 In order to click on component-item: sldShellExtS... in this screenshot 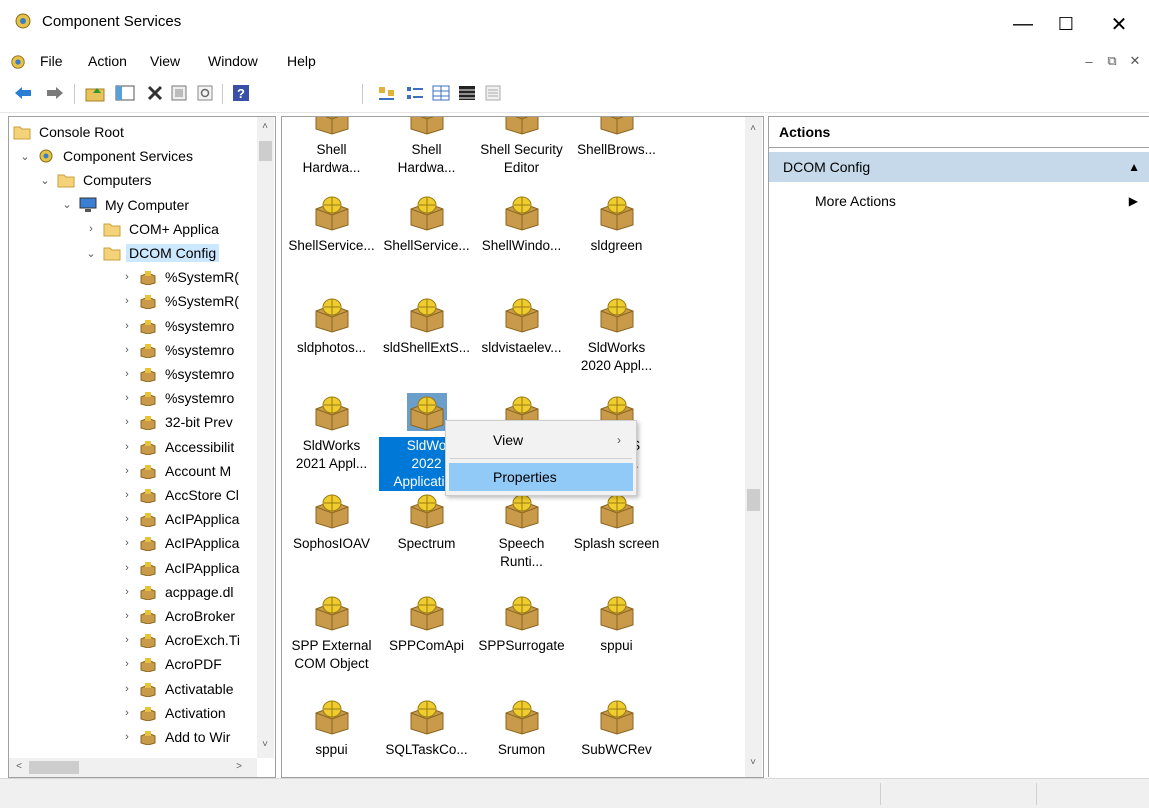, I will do `click(426, 326)`.